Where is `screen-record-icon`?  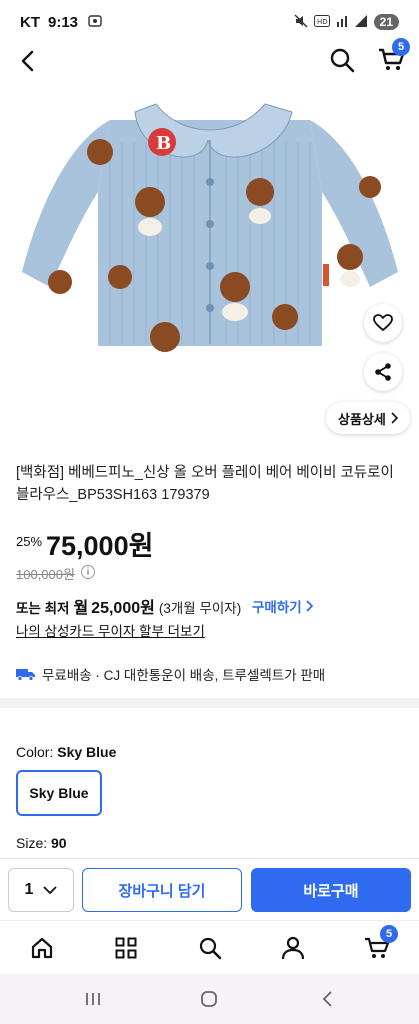 screen-record-icon is located at coordinates (95, 22).